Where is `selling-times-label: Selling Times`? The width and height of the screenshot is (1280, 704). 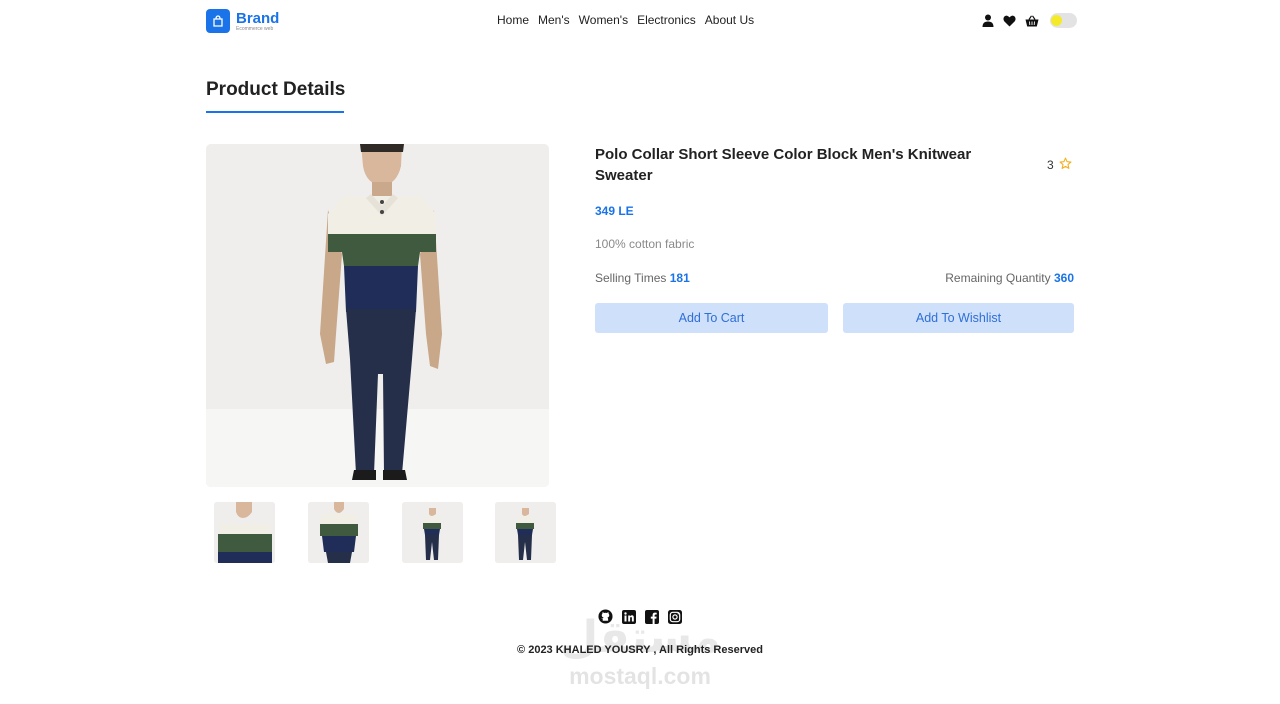
selling-times-label: Selling Times is located at coordinates (631, 278).